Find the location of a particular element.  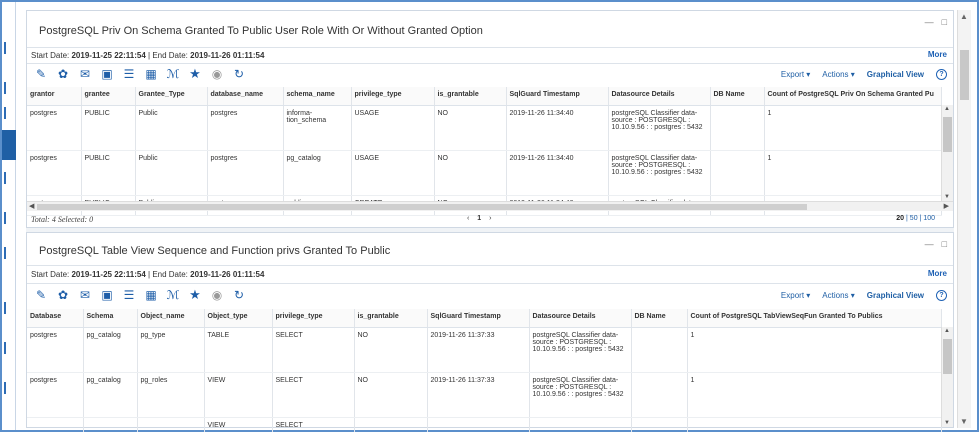

table-cell is located at coordinates (659, 424).